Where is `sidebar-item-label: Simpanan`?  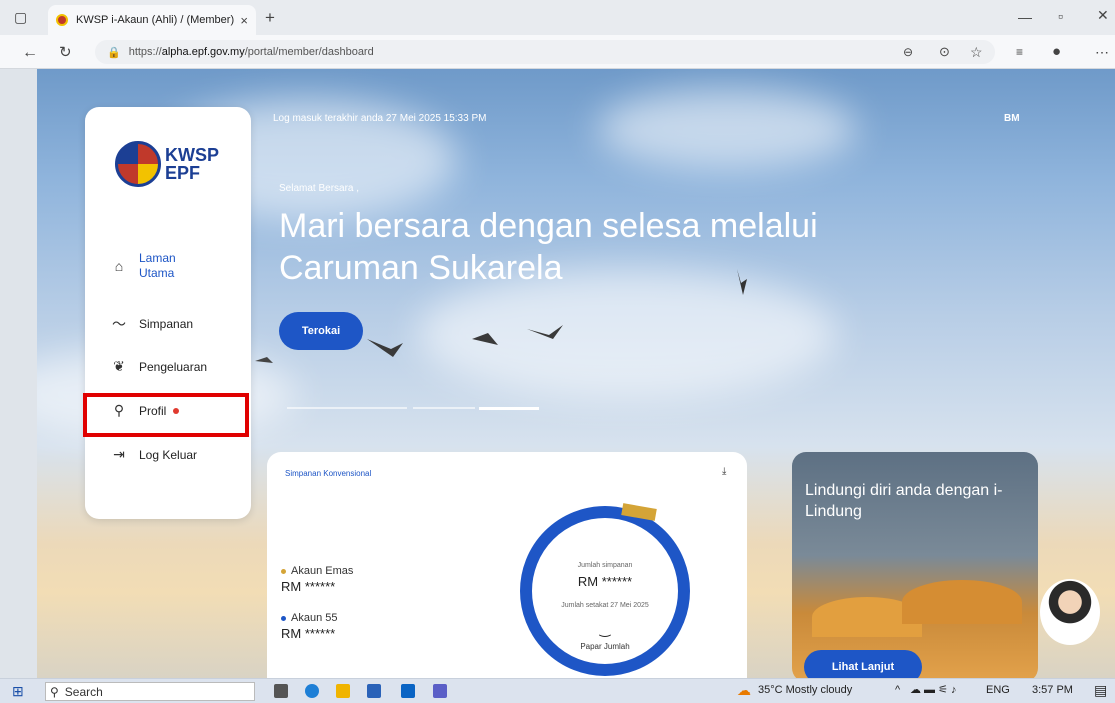 sidebar-item-label: Simpanan is located at coordinates (166, 324).